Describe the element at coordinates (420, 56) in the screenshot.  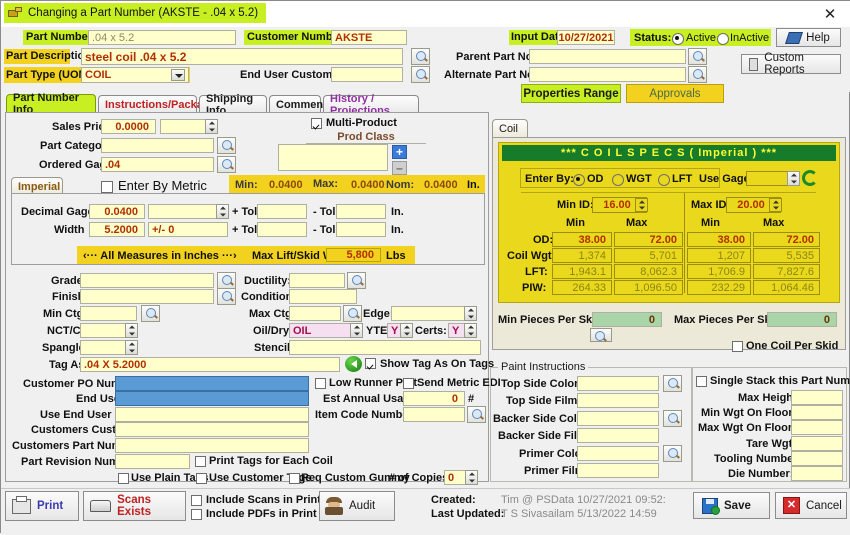
I see `part-description-search-icon` at that location.